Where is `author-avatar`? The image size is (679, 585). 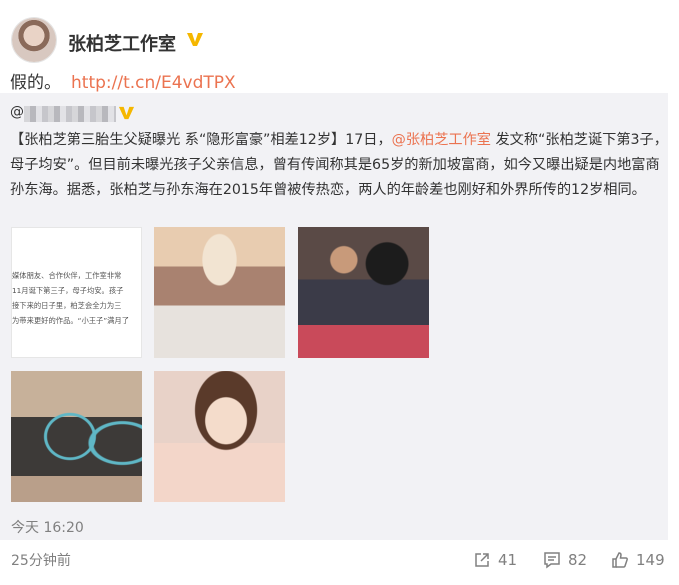 author-avatar is located at coordinates (34, 40).